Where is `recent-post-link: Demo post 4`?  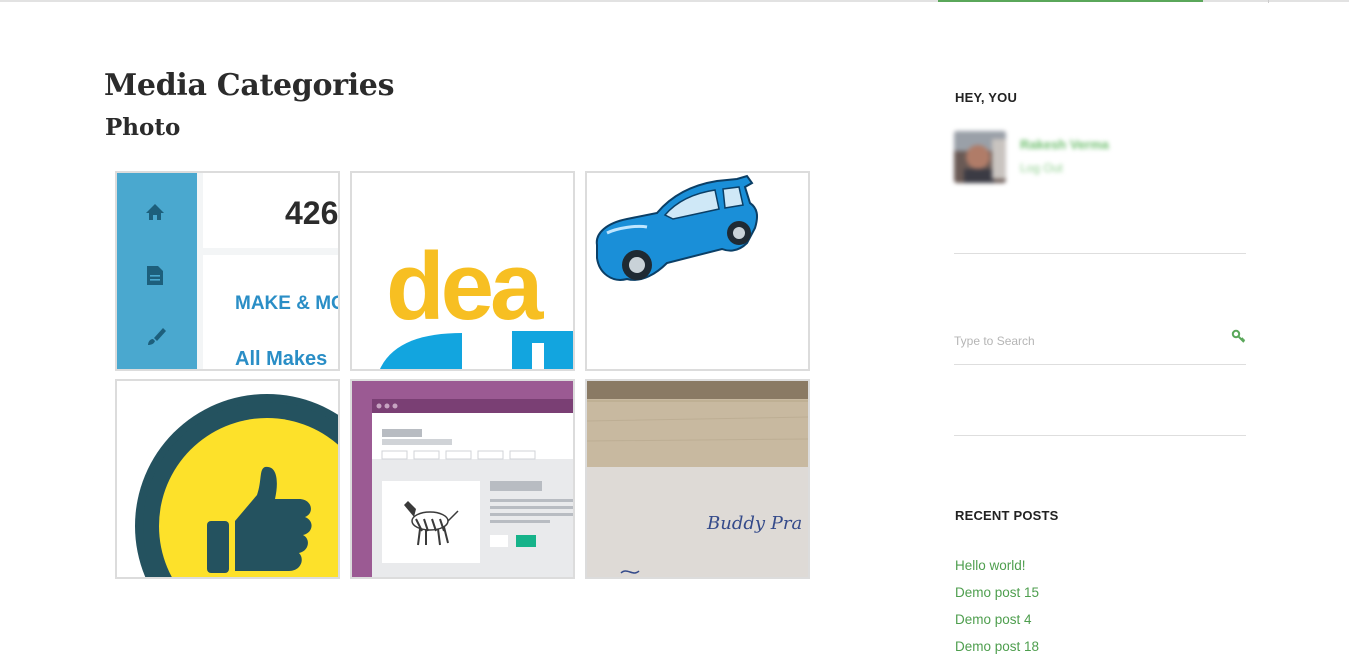
recent-post-link: Demo post 4 is located at coordinates (993, 619).